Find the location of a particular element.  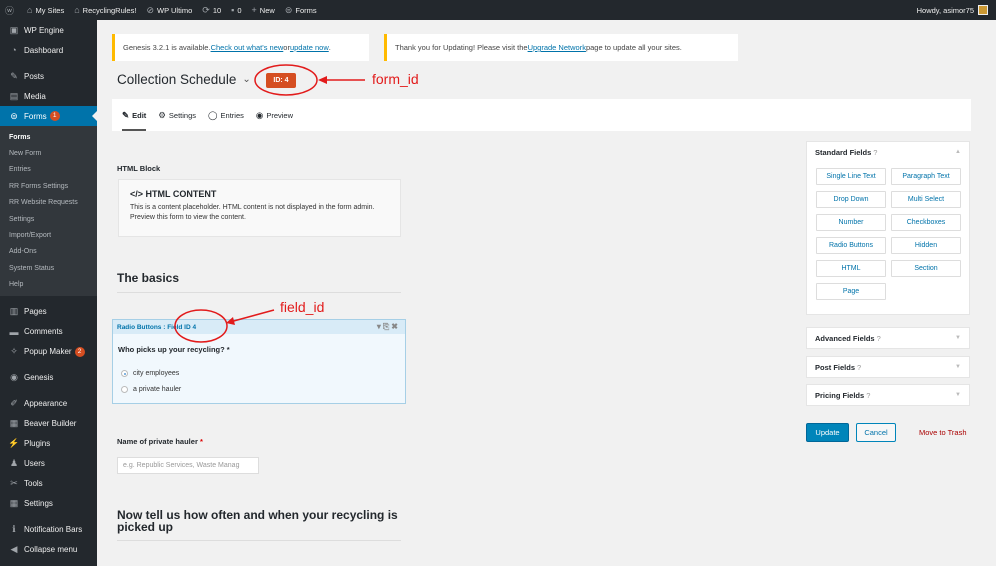

adminbar-item-my-sites: ⌂ My Sites is located at coordinates (45, 10).